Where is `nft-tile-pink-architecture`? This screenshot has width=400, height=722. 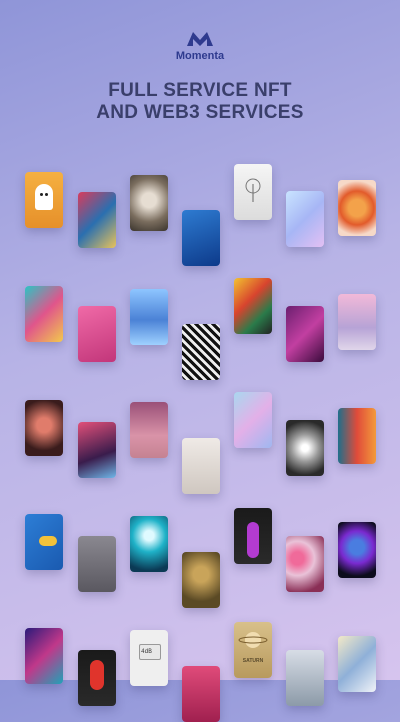 nft-tile-pink-architecture is located at coordinates (357, 322).